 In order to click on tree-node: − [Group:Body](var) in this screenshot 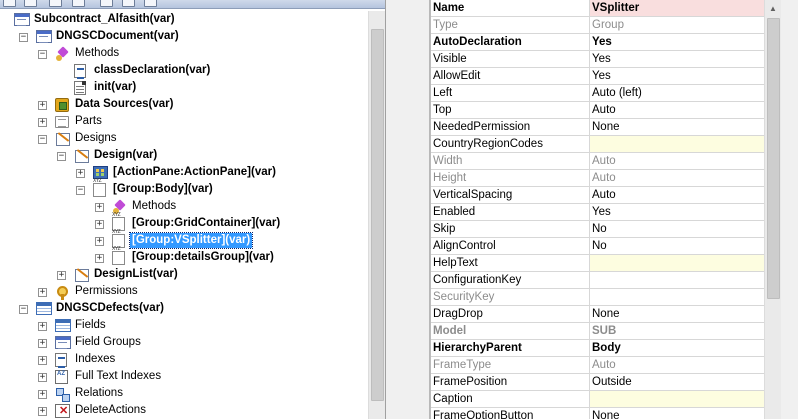, I will do `click(184, 188)`.